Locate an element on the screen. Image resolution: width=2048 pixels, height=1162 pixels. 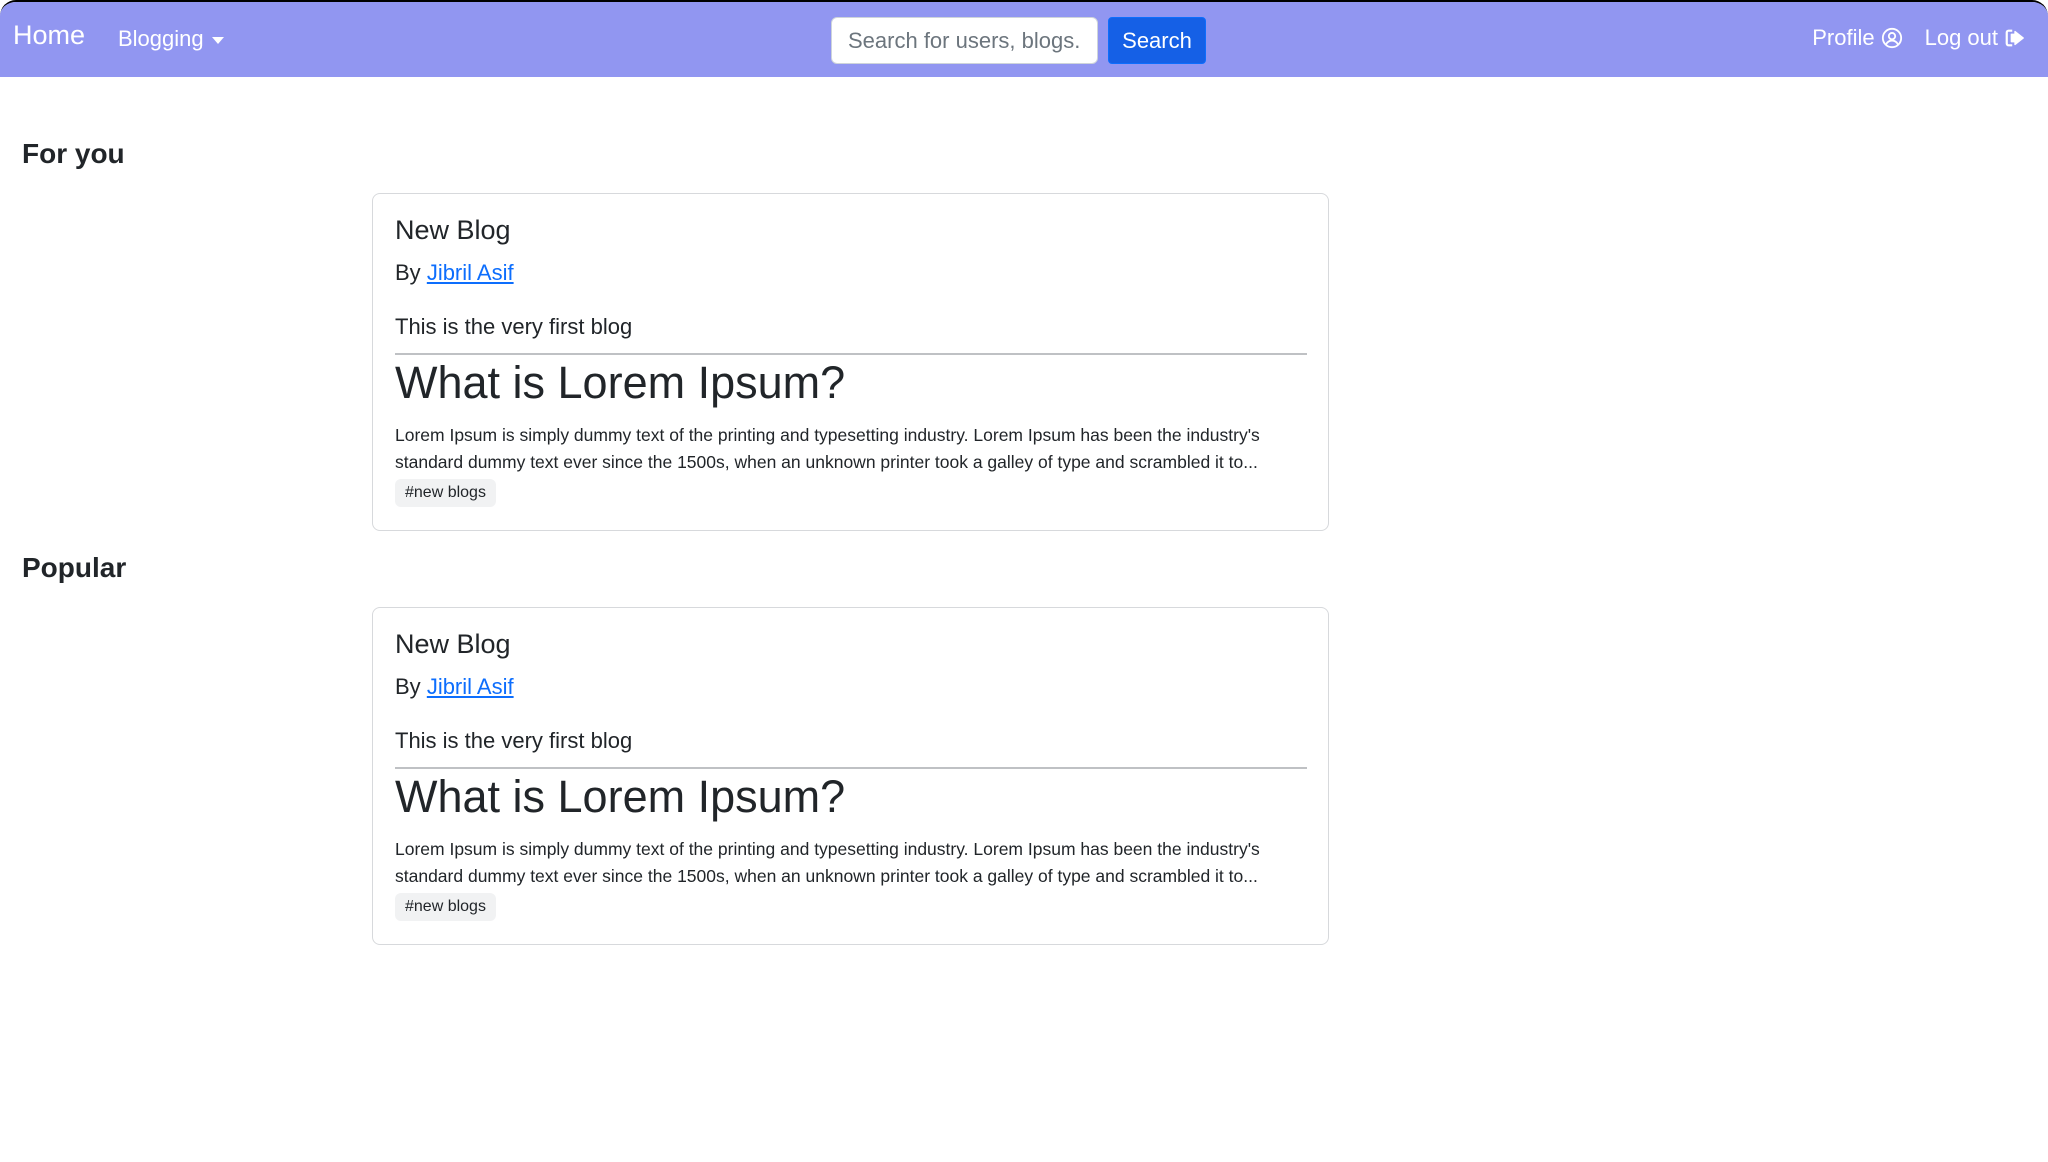
nav-right-group: Profile Log out is located at coordinates (1919, 38).